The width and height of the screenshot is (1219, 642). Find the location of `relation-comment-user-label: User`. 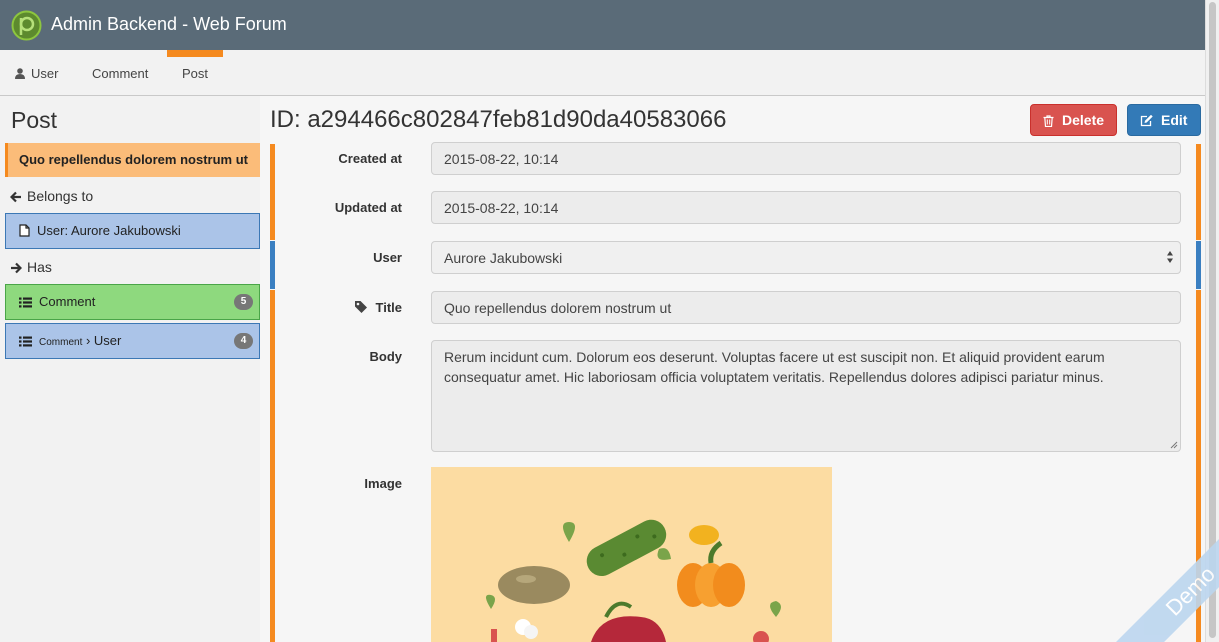

relation-comment-user-label: User is located at coordinates (107, 340).